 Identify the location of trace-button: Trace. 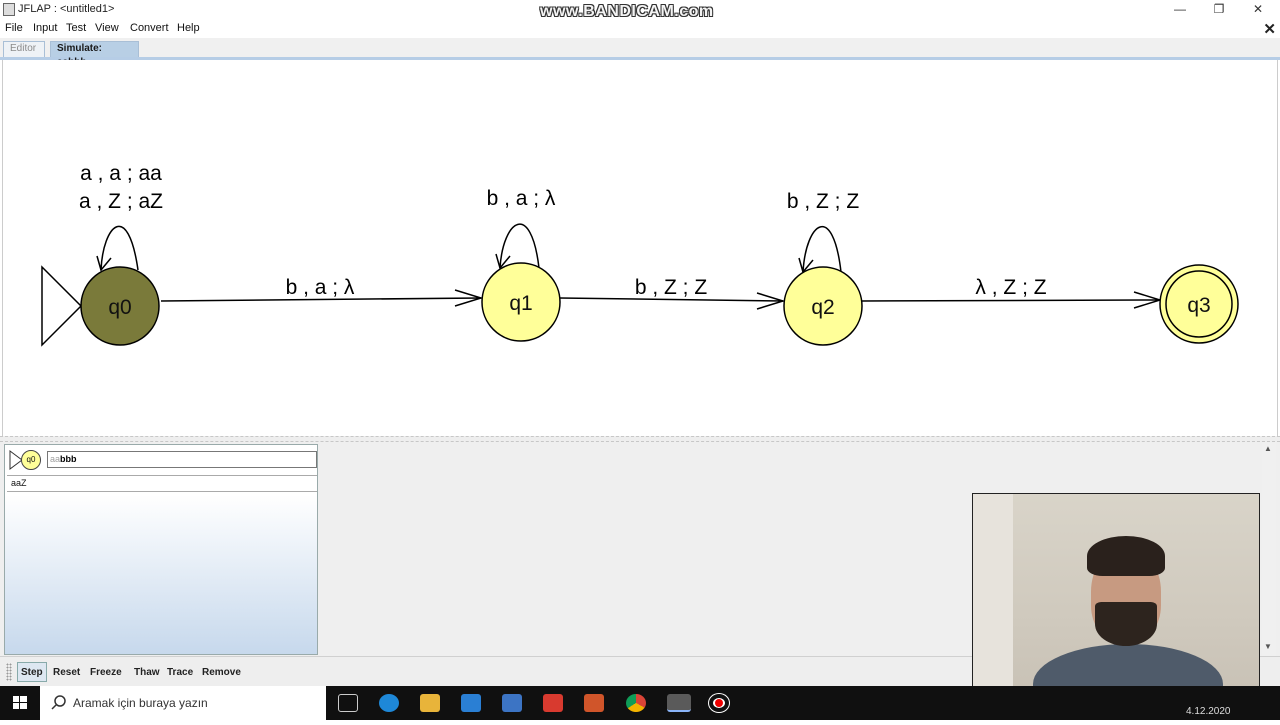
(180, 672).